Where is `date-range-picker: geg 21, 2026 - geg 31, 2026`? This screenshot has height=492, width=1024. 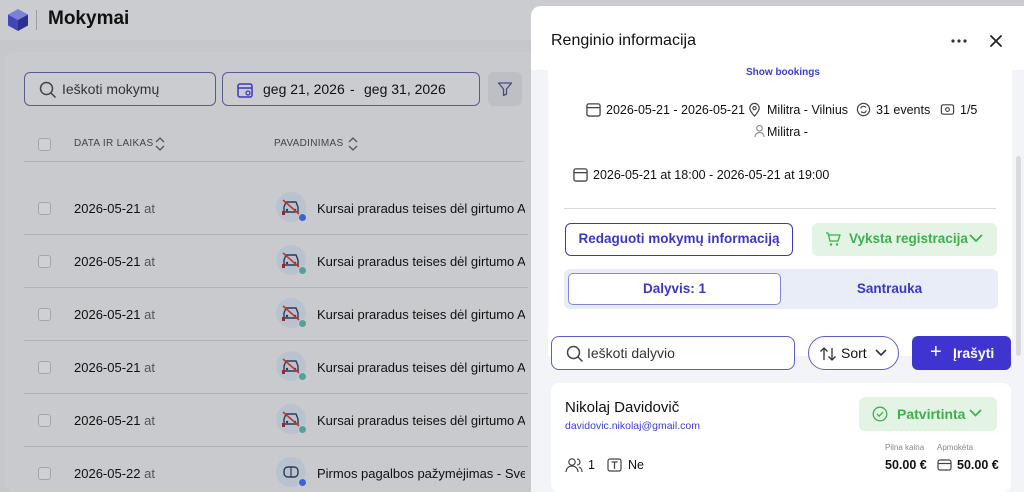 date-range-picker: geg 21, 2026 - geg 31, 2026 is located at coordinates (351, 89).